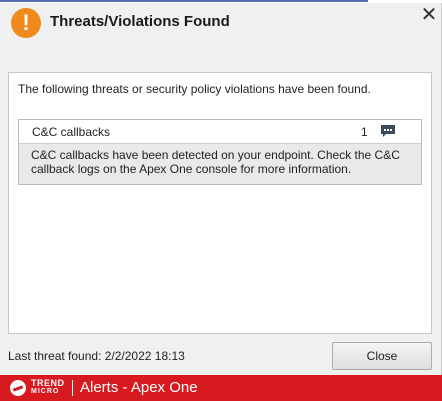 The width and height of the screenshot is (442, 401). What do you see at coordinates (48, 383) in the screenshot?
I see `brand-word-trend: TREND` at bounding box center [48, 383].